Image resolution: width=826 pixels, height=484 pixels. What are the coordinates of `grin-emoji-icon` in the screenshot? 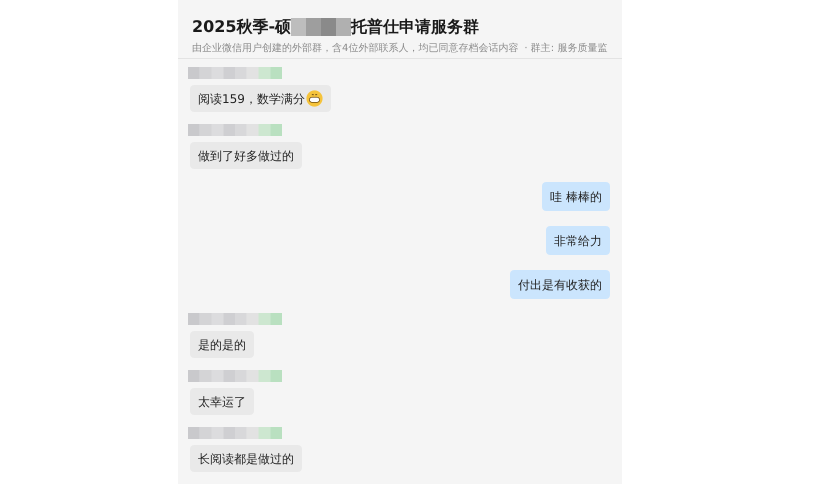 It's located at (314, 98).